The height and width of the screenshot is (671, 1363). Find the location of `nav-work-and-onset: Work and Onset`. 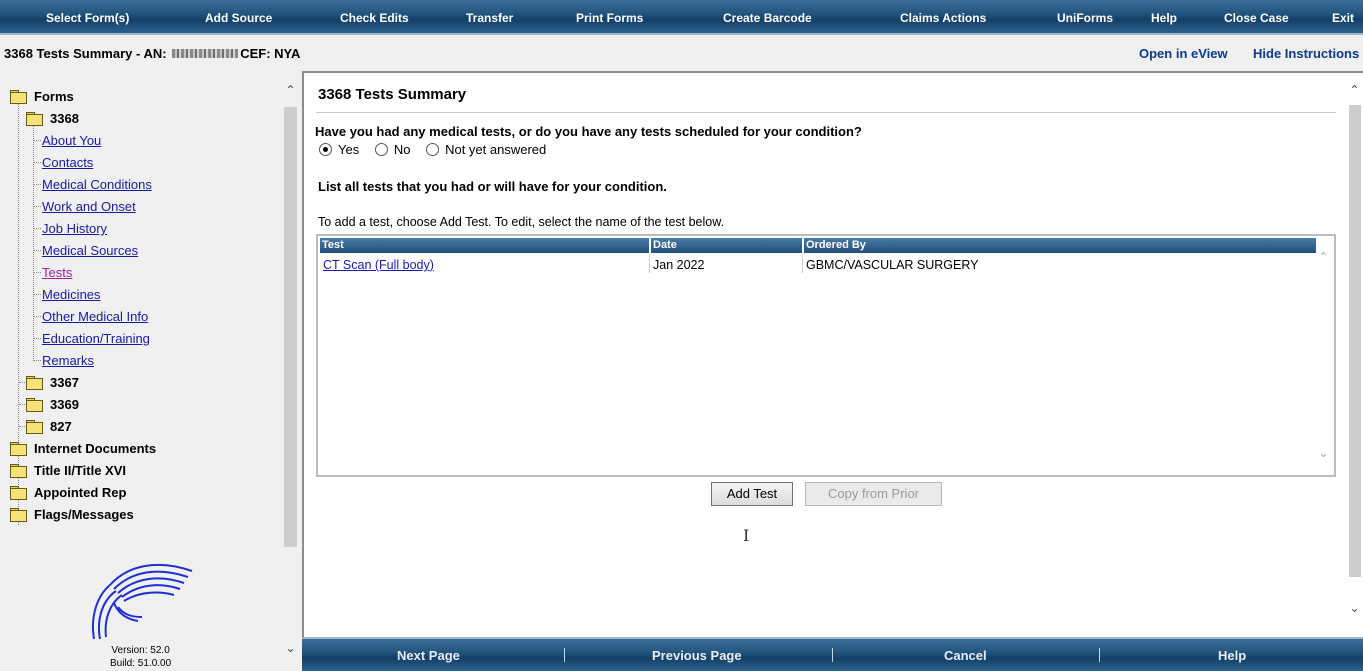

nav-work-and-onset: Work and Onset is located at coordinates (89, 206).